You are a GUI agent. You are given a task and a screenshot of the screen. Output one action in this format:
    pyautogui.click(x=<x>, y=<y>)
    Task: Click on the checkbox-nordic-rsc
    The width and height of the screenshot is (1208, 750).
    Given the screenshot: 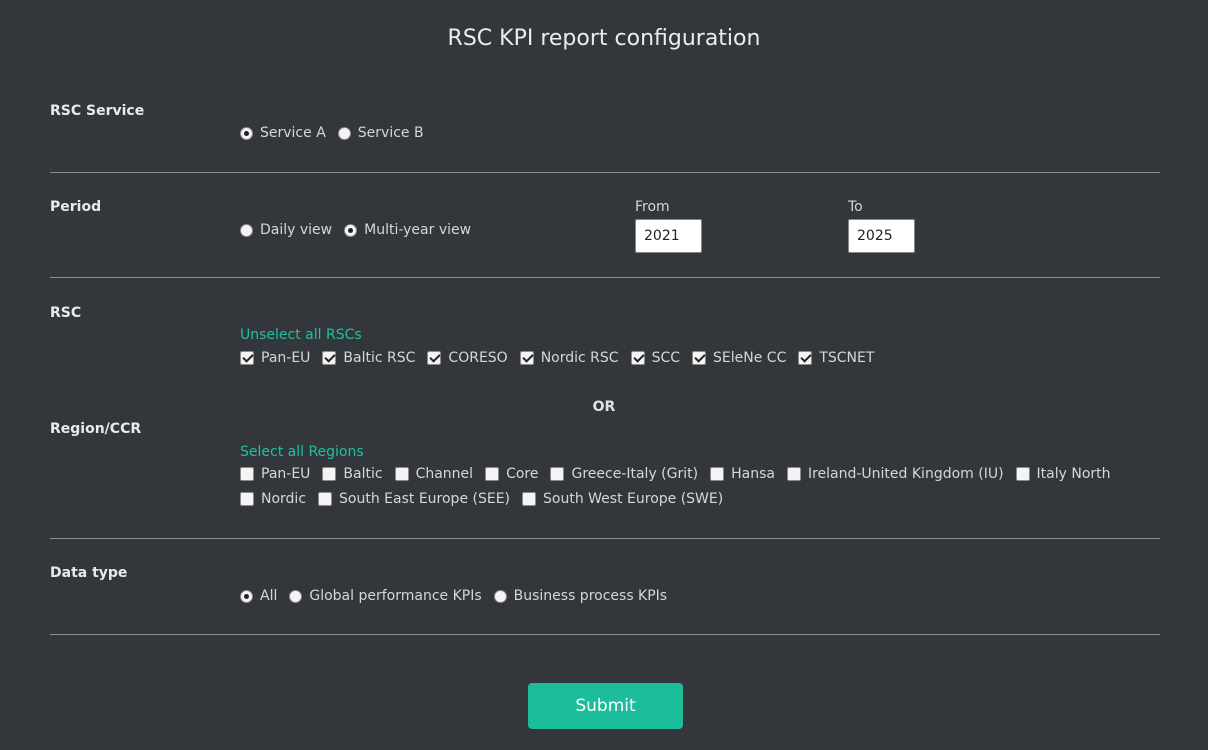 What is the action you would take?
    pyautogui.click(x=526, y=358)
    